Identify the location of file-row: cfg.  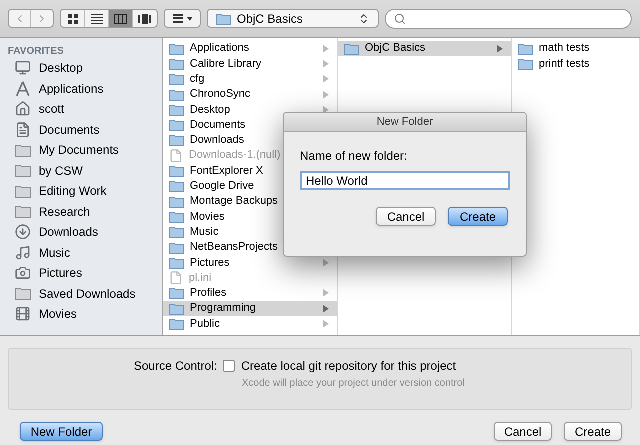
(250, 79).